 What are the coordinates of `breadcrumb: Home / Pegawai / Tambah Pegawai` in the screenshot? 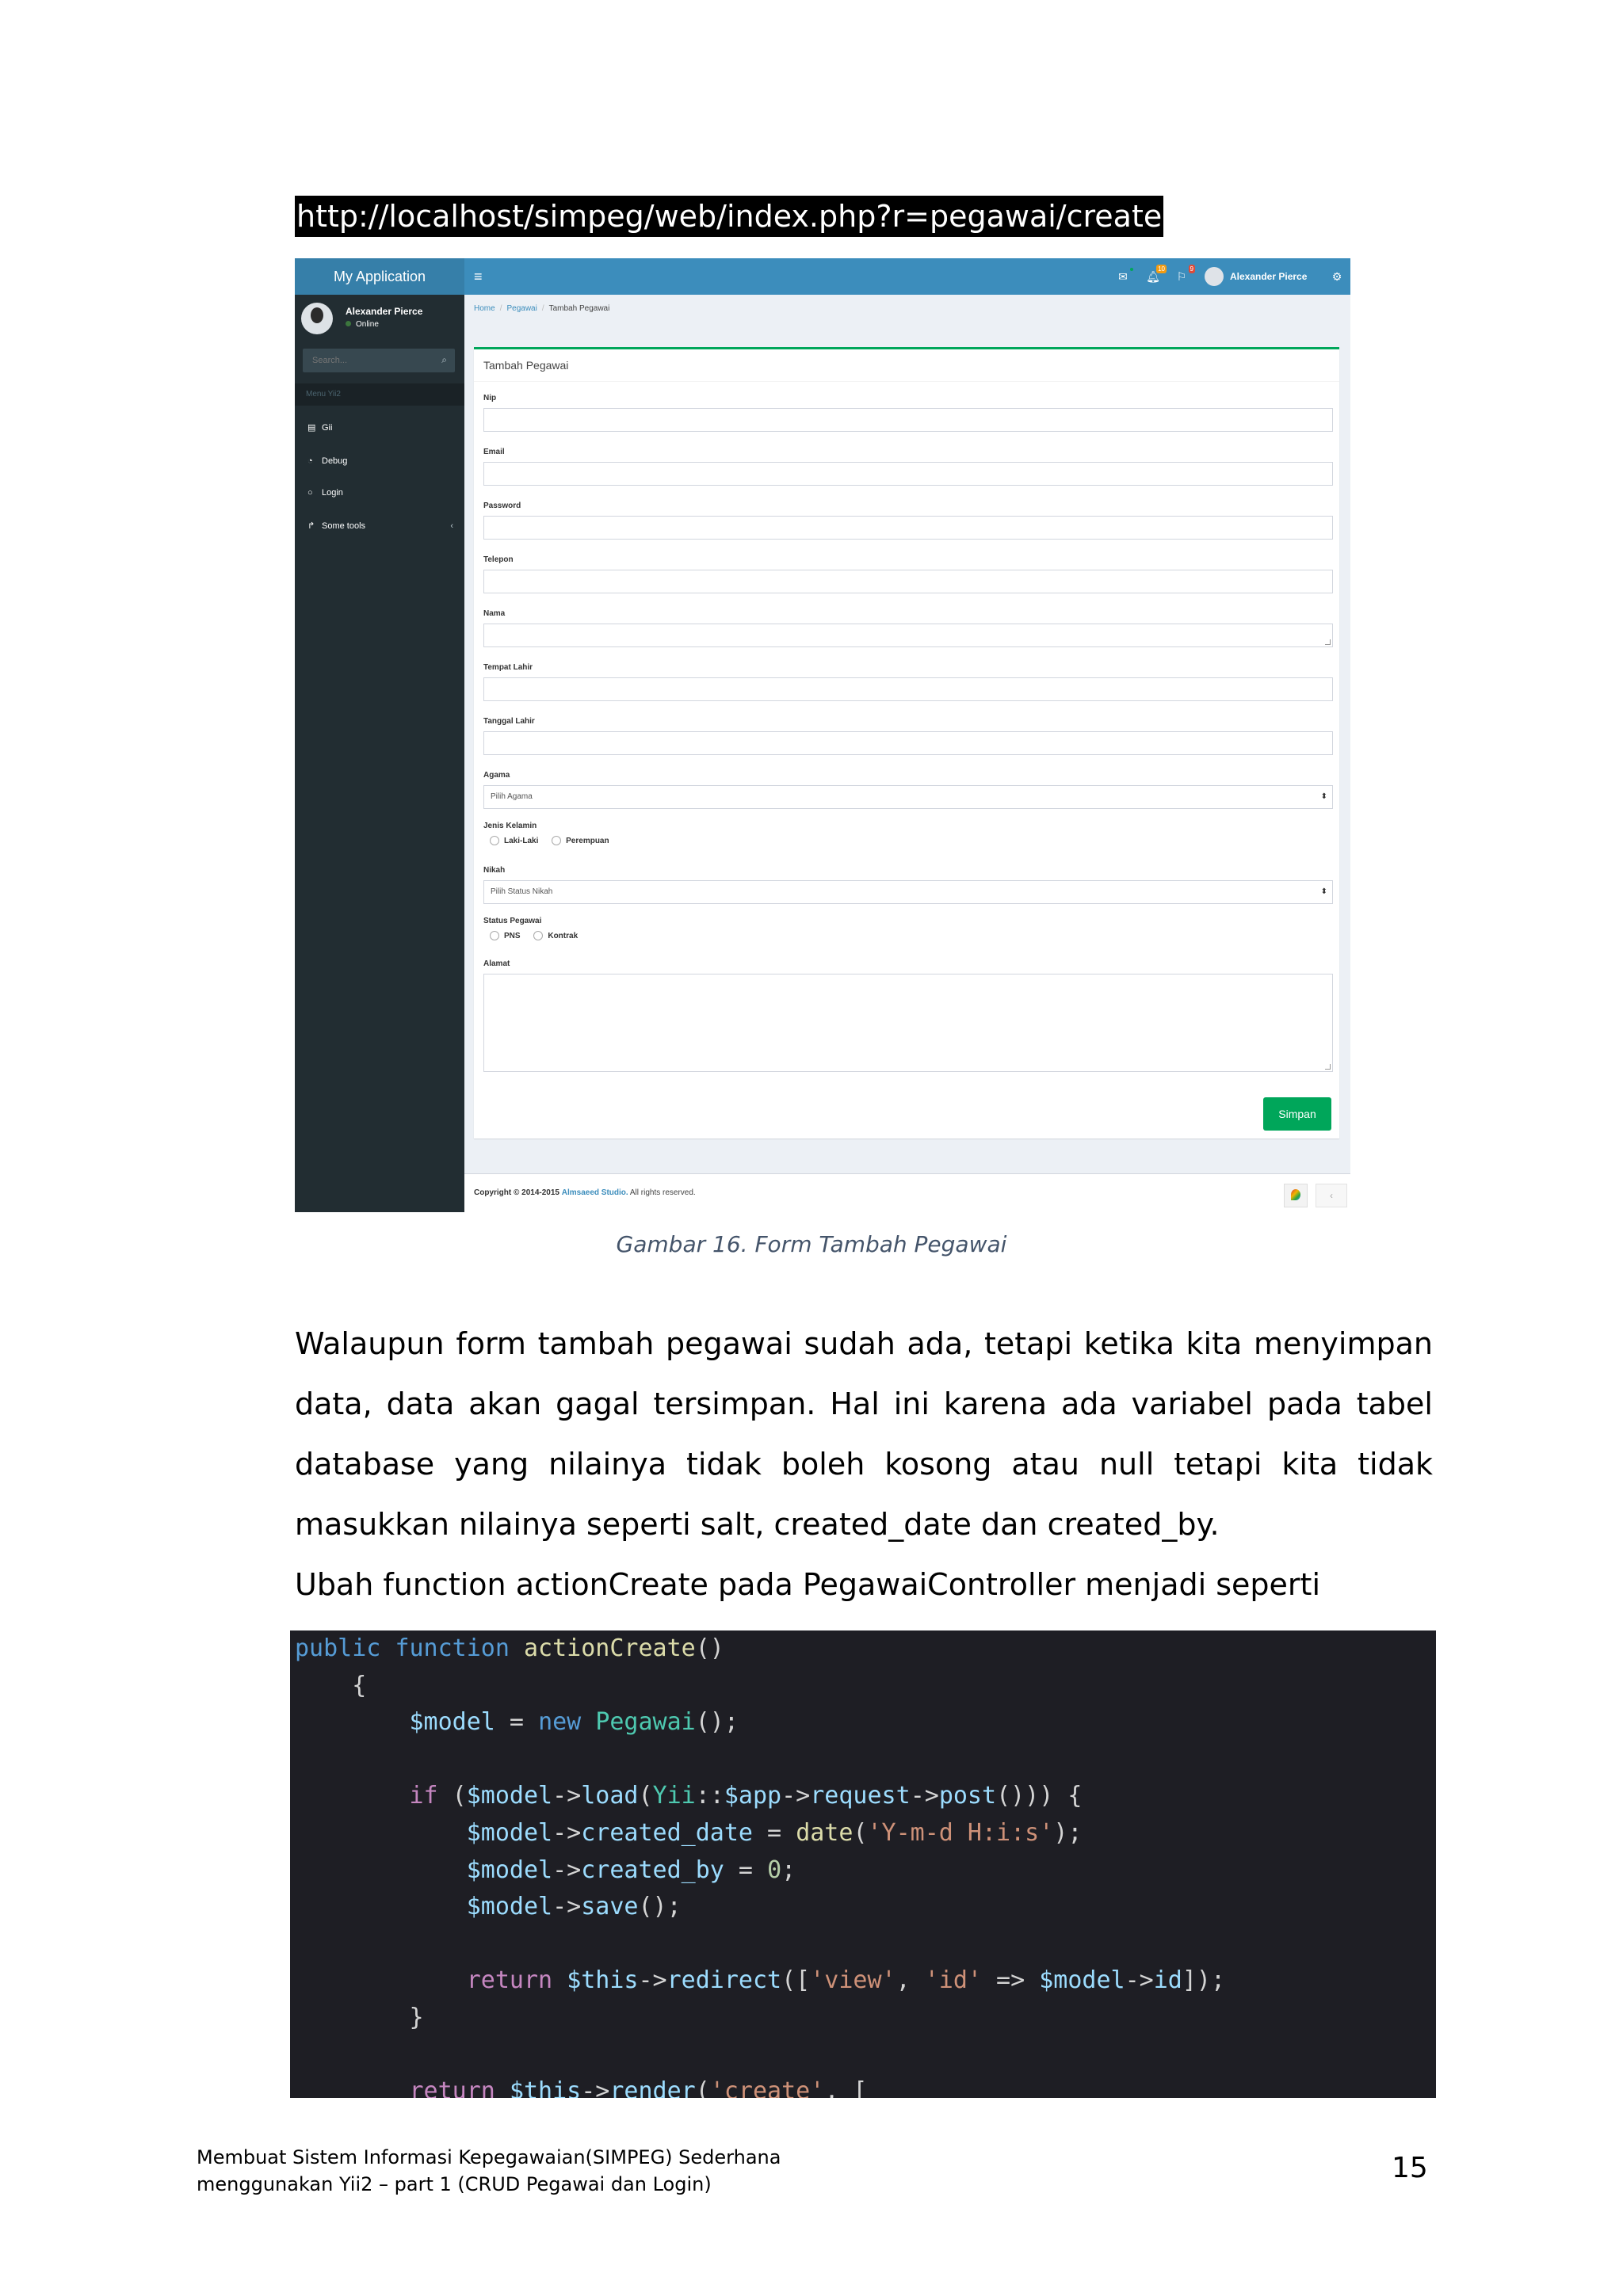 It's located at (542, 308).